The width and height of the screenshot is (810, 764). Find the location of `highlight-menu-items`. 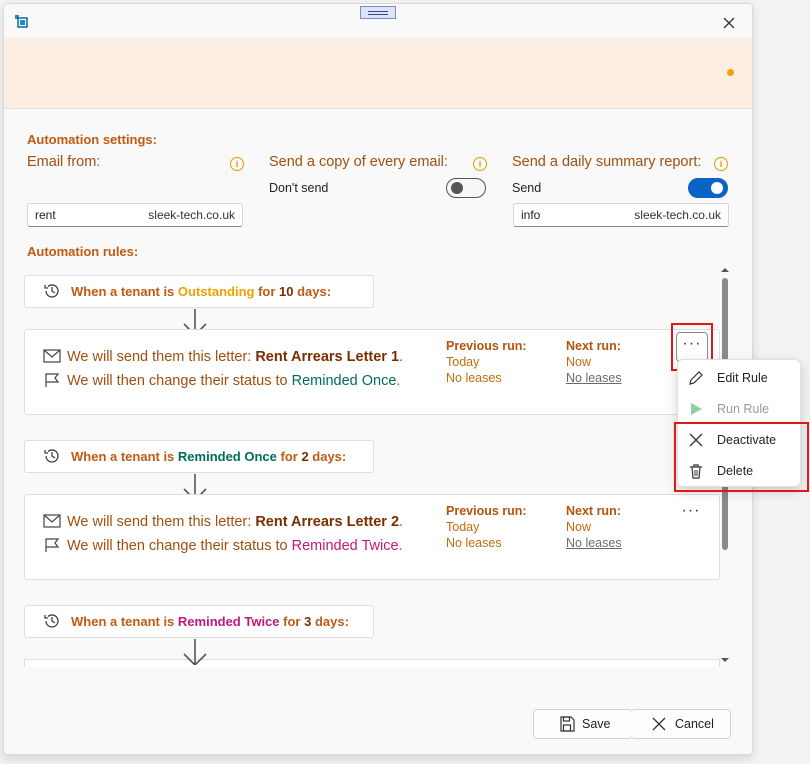

highlight-menu-items is located at coordinates (741, 457).